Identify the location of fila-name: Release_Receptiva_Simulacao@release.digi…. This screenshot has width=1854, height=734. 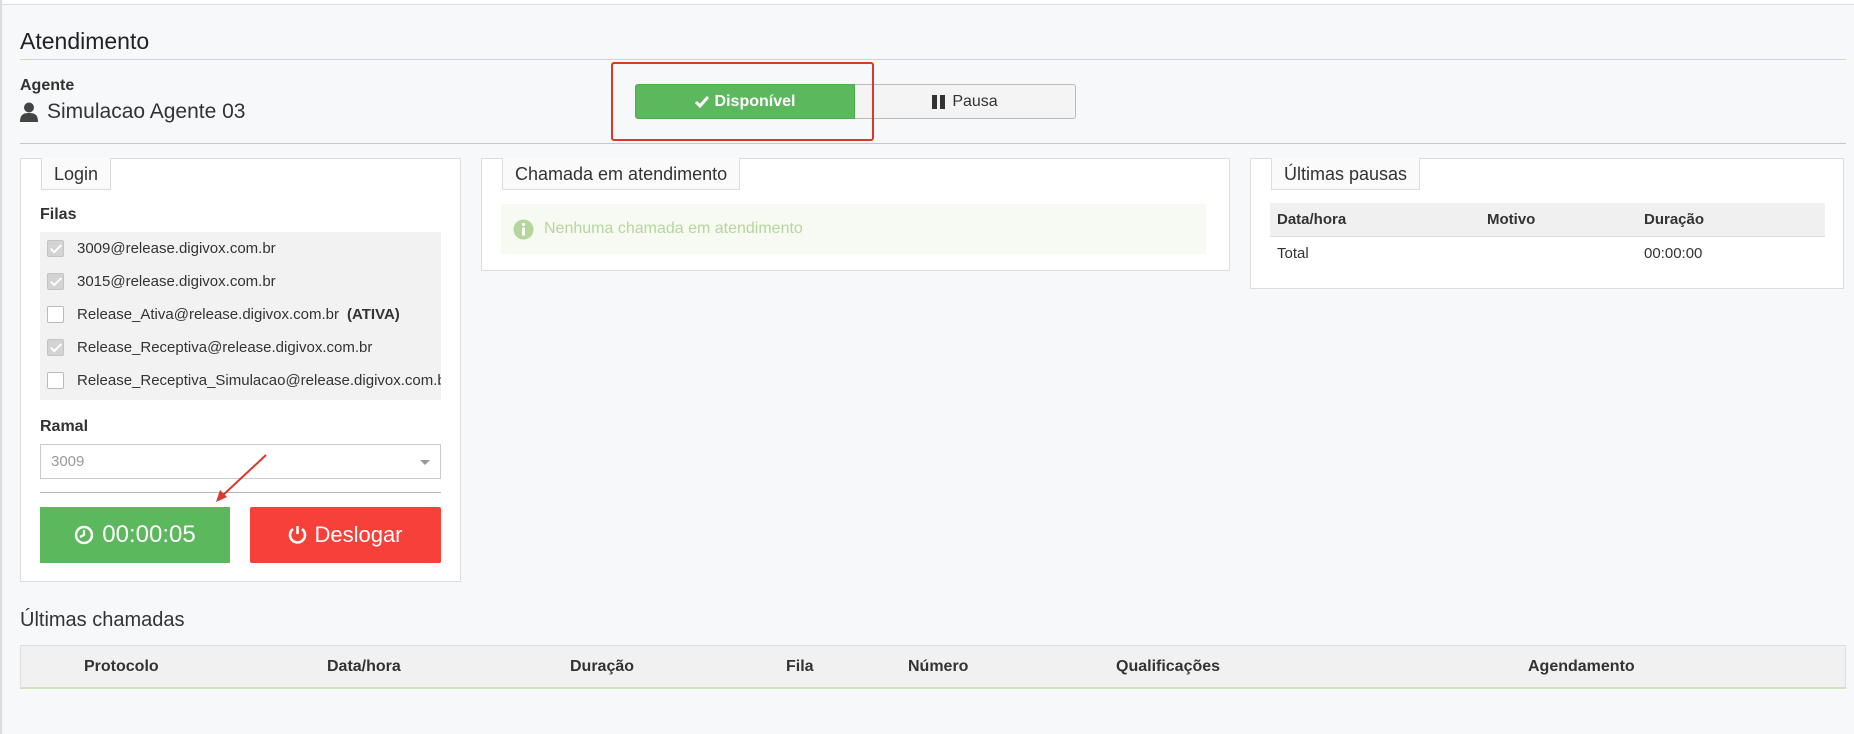
(259, 380).